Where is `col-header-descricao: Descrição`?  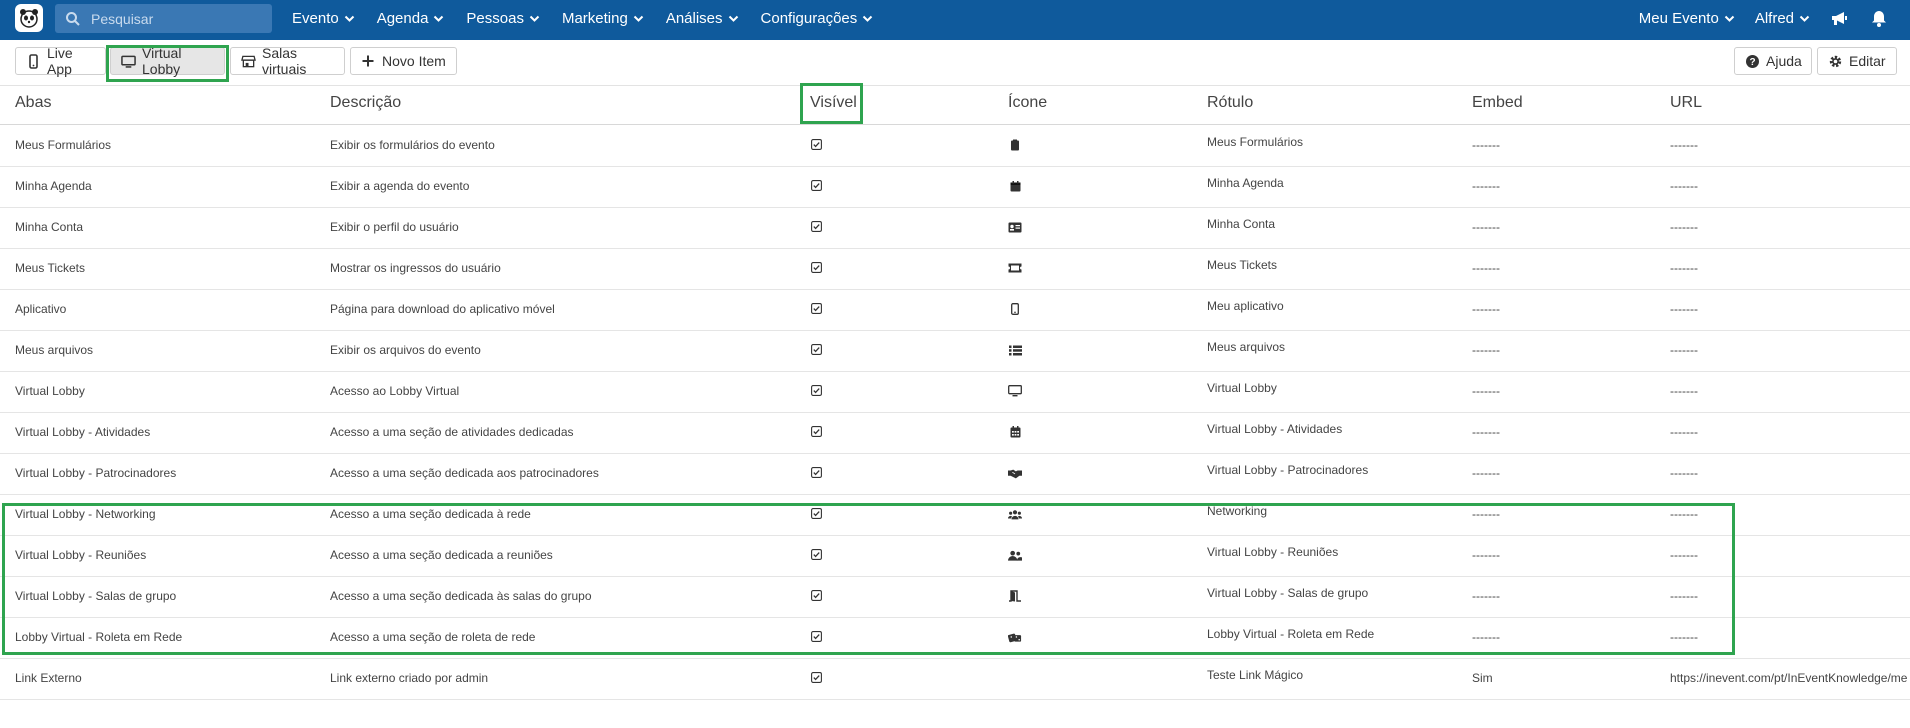
col-header-descricao: Descrição is located at coordinates (365, 103).